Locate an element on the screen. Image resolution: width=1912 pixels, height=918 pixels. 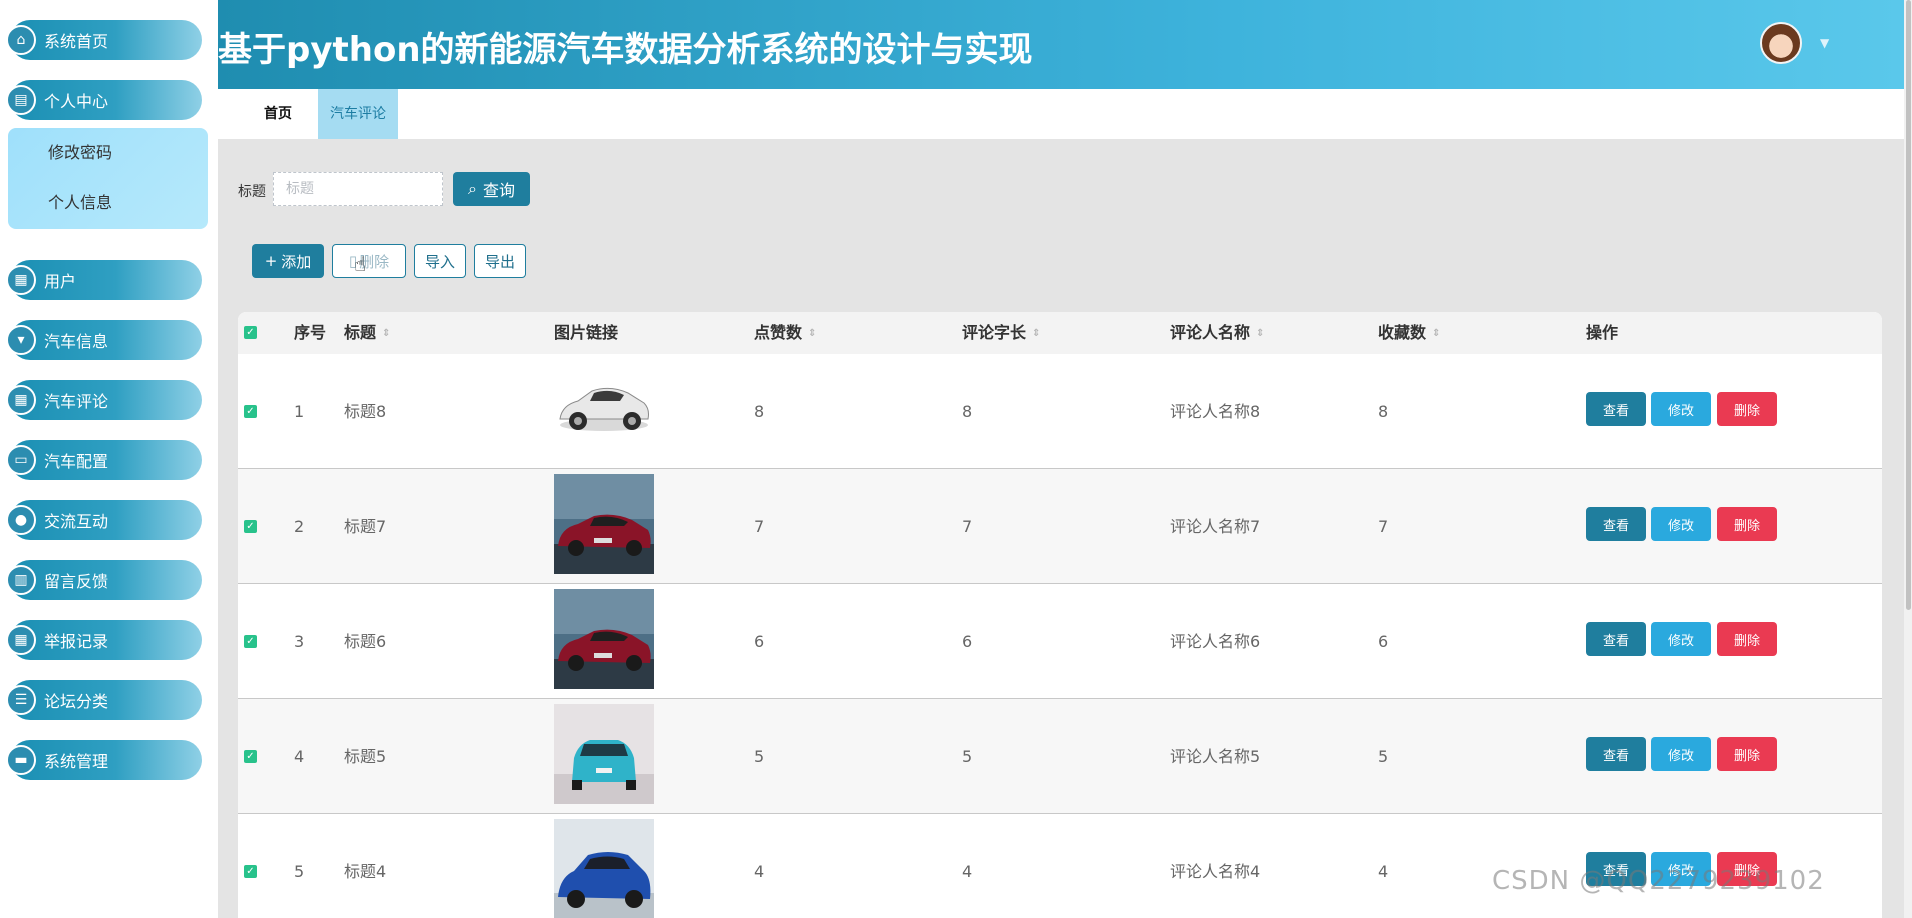
tabs-bar: 首页 汽车评论 is located at coordinates (1061, 114).